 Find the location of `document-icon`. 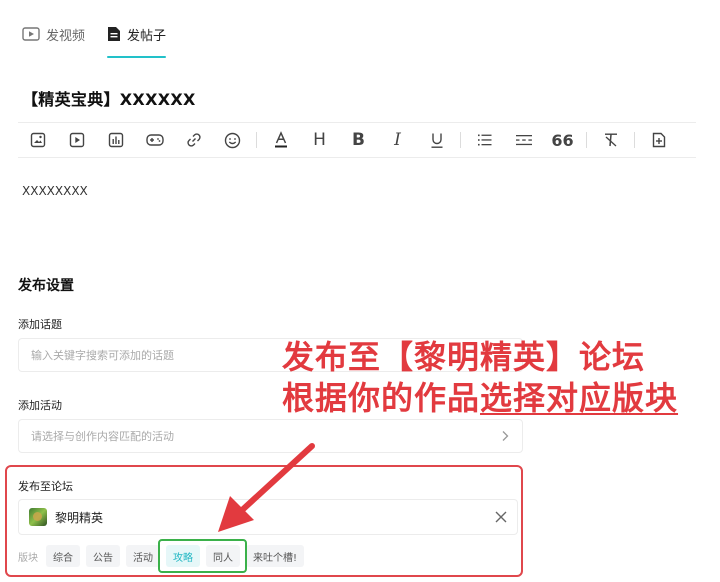

document-icon is located at coordinates (114, 34).